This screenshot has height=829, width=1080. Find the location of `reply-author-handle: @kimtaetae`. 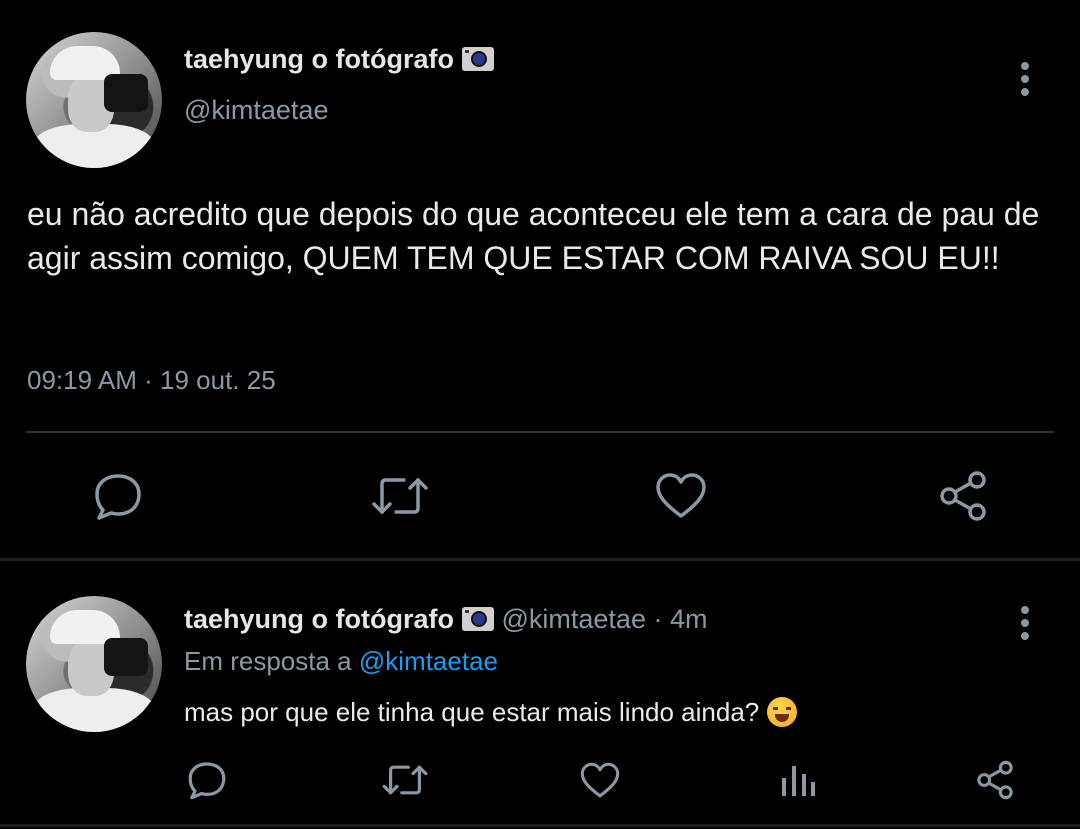

reply-author-handle: @kimtaetae is located at coordinates (574, 619).